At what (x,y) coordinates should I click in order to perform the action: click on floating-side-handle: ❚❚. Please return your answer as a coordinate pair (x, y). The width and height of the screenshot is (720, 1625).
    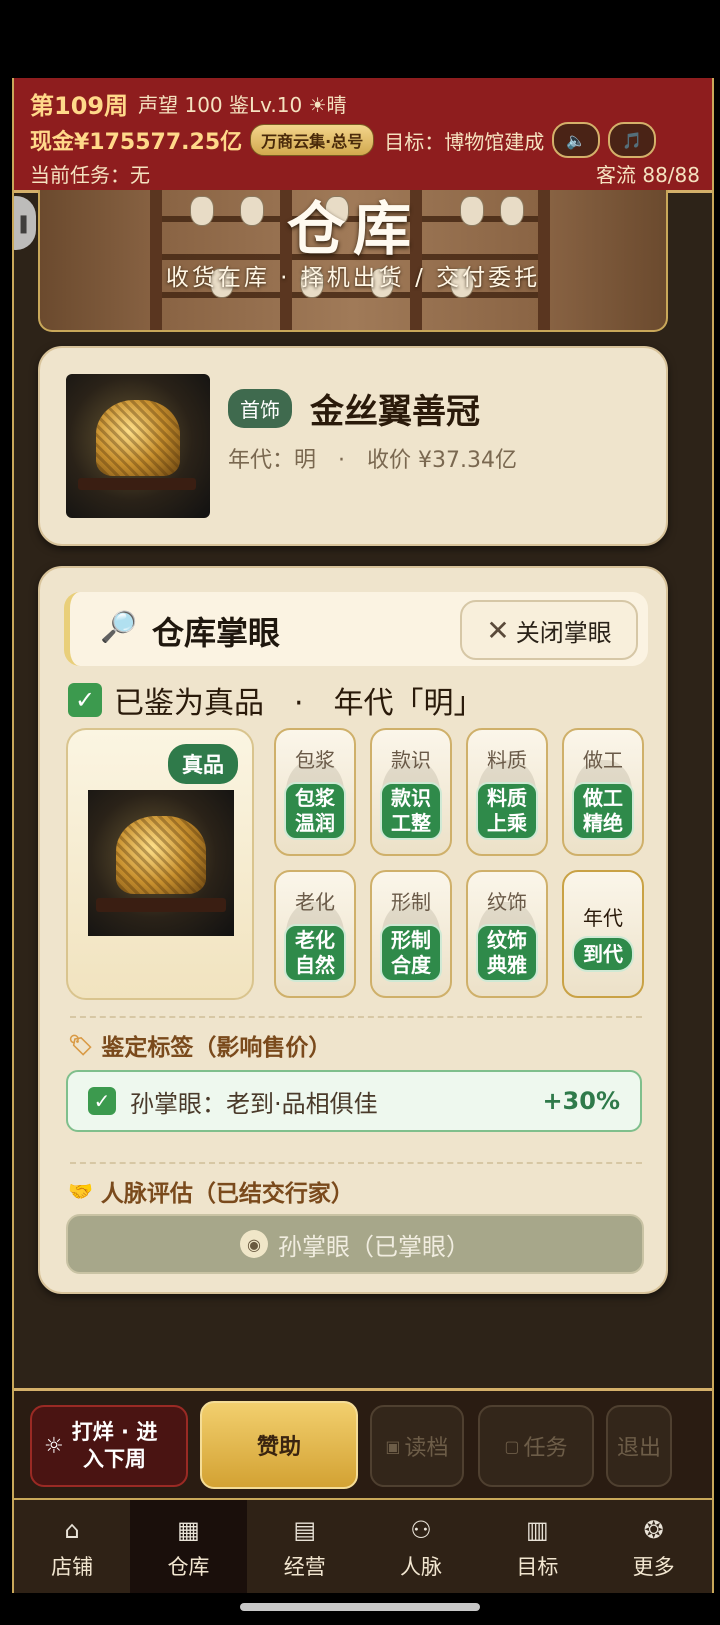
    Looking at the image, I should click on (25, 223).